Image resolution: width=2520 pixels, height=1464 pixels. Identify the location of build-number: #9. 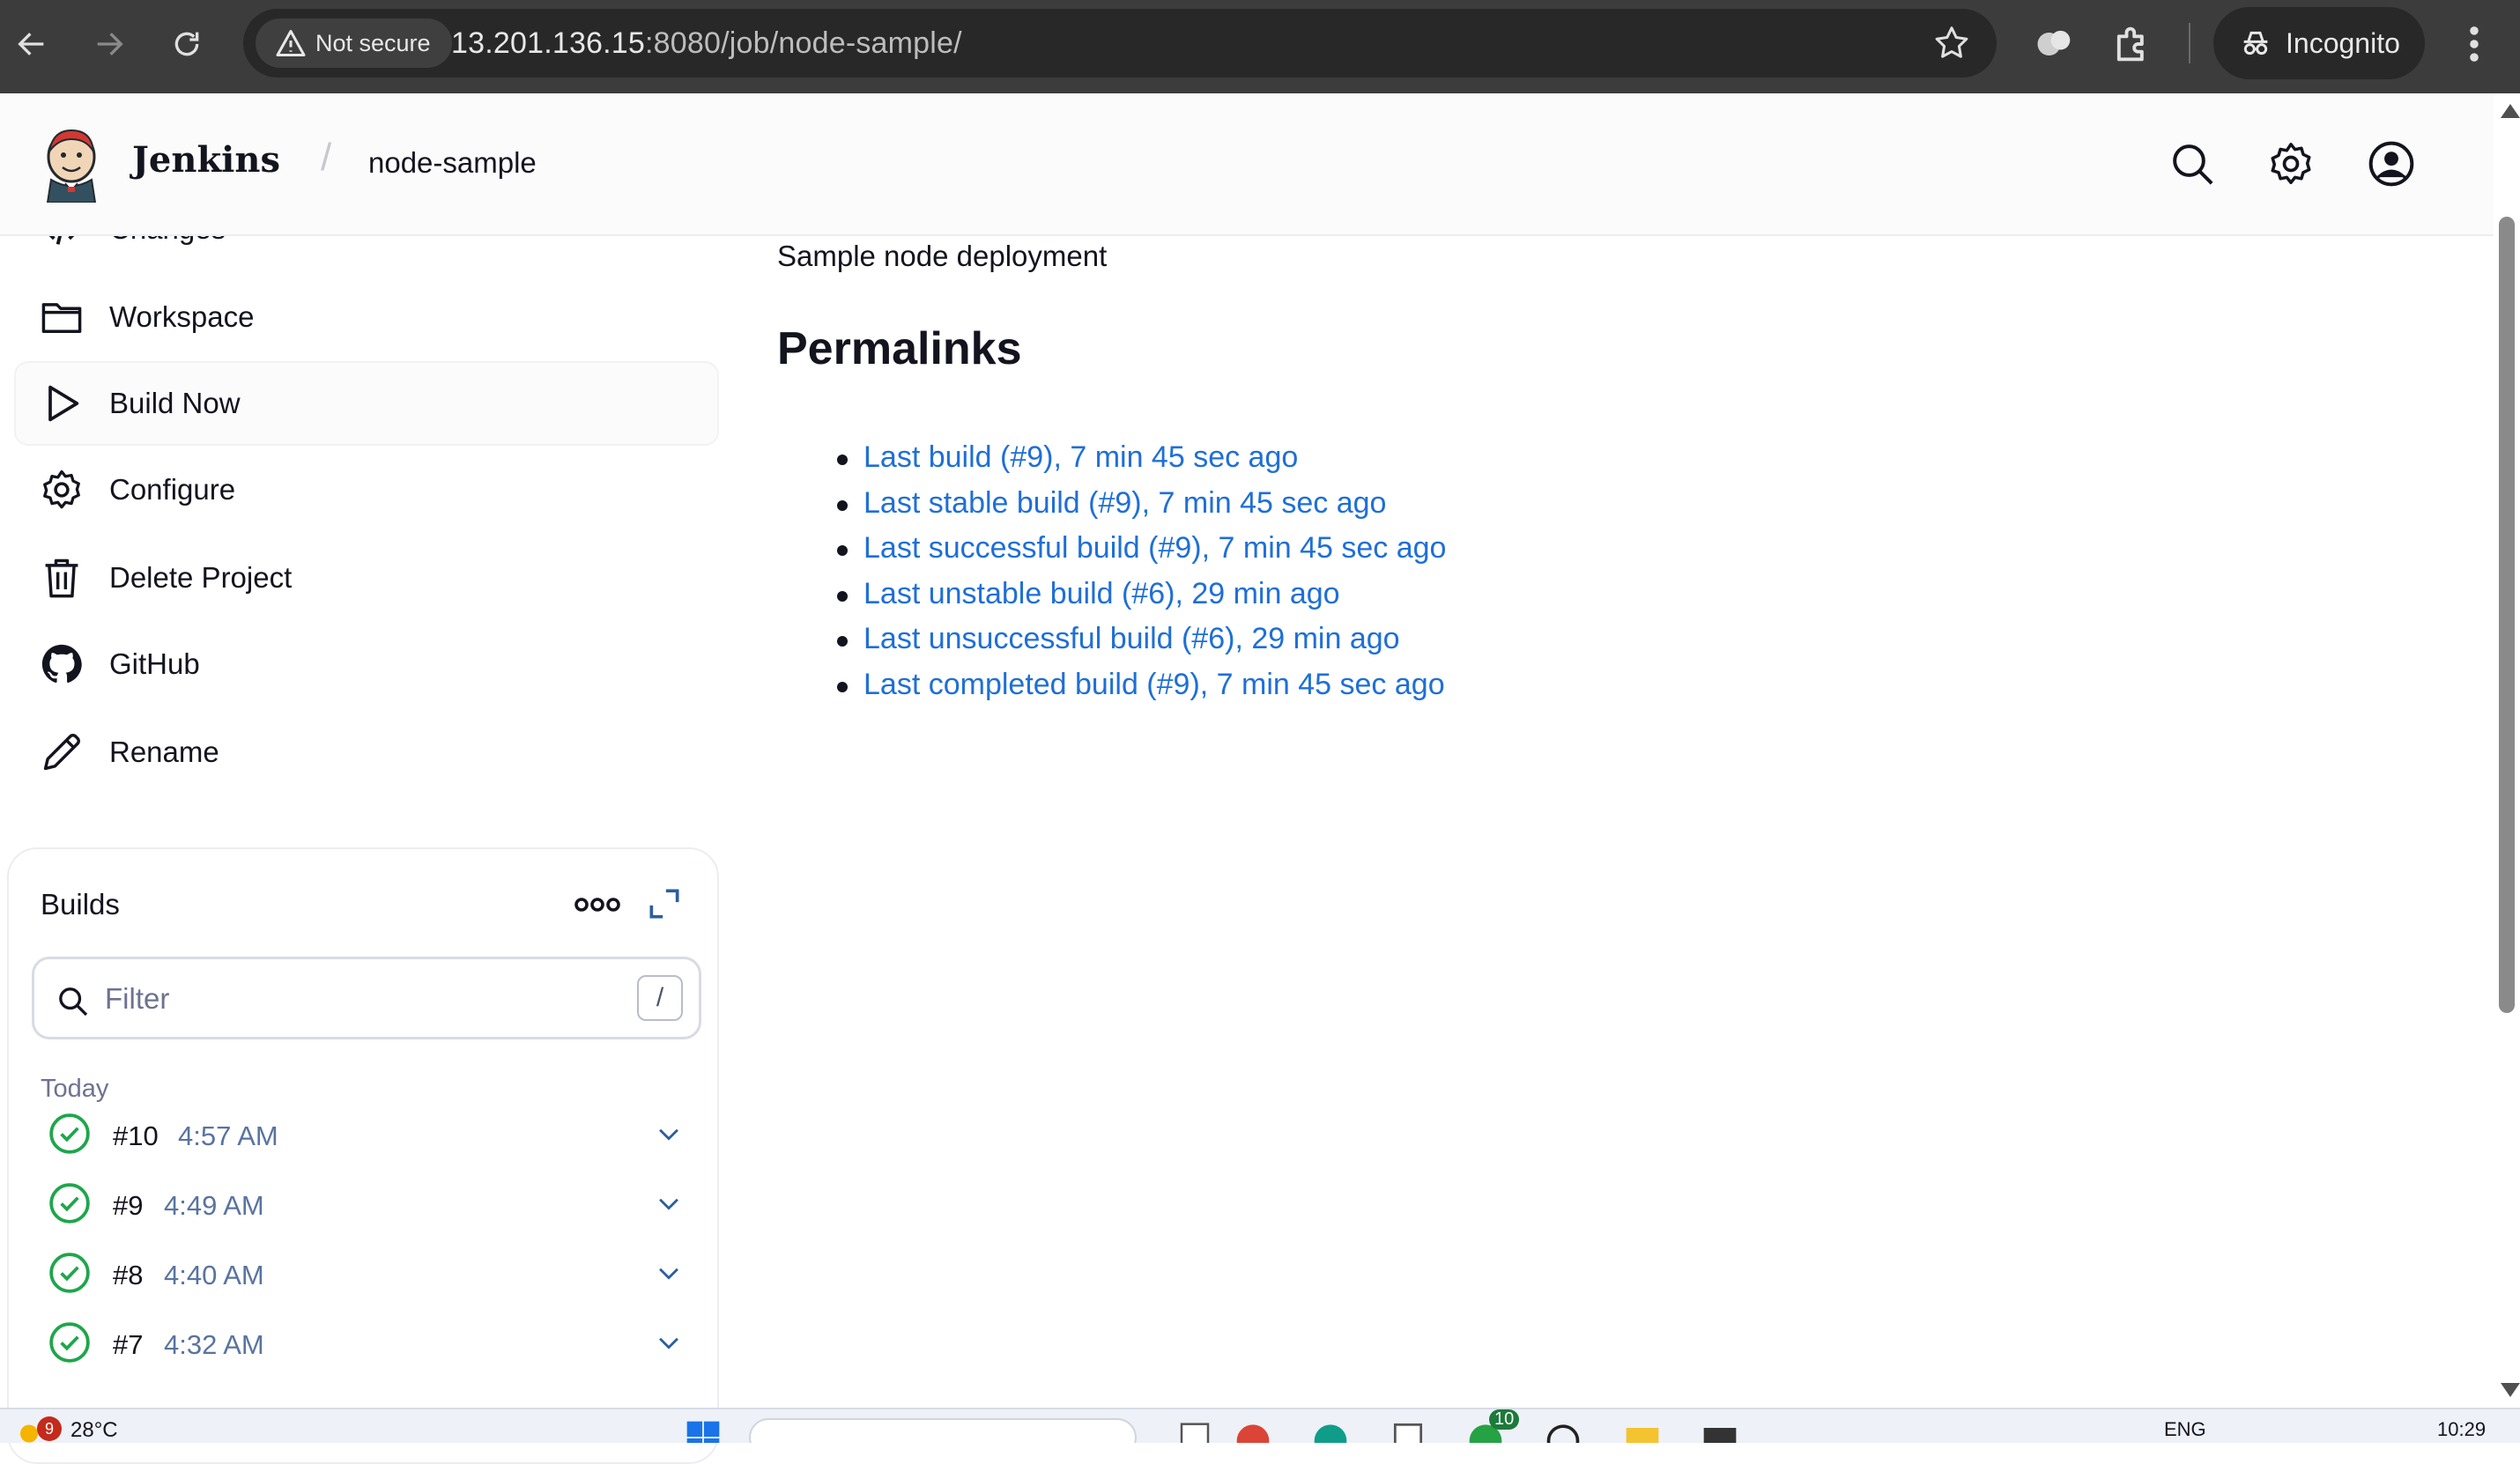
(128, 1206).